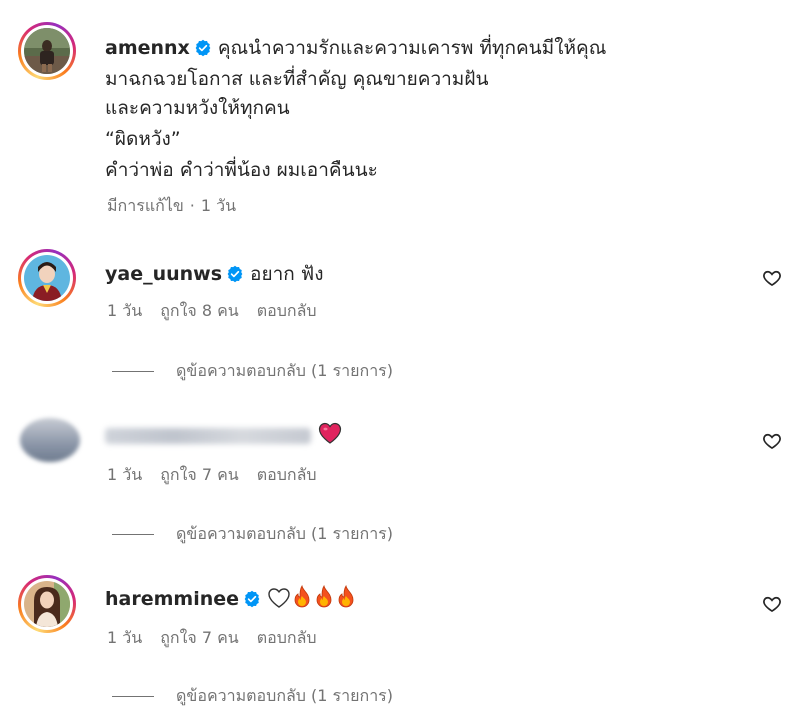 This screenshot has height=709, width=800. Describe the element at coordinates (145, 205) in the screenshot. I see `edited-label: มีการแก้ไข` at that location.